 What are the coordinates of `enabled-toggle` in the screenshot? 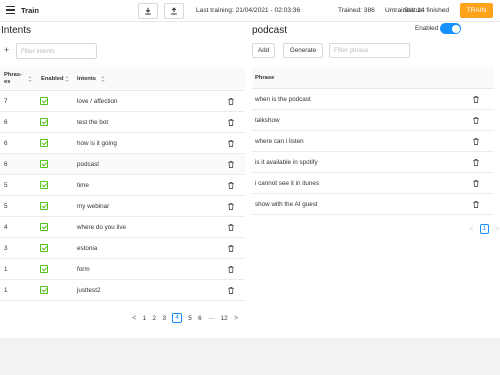 It's located at (450, 28).